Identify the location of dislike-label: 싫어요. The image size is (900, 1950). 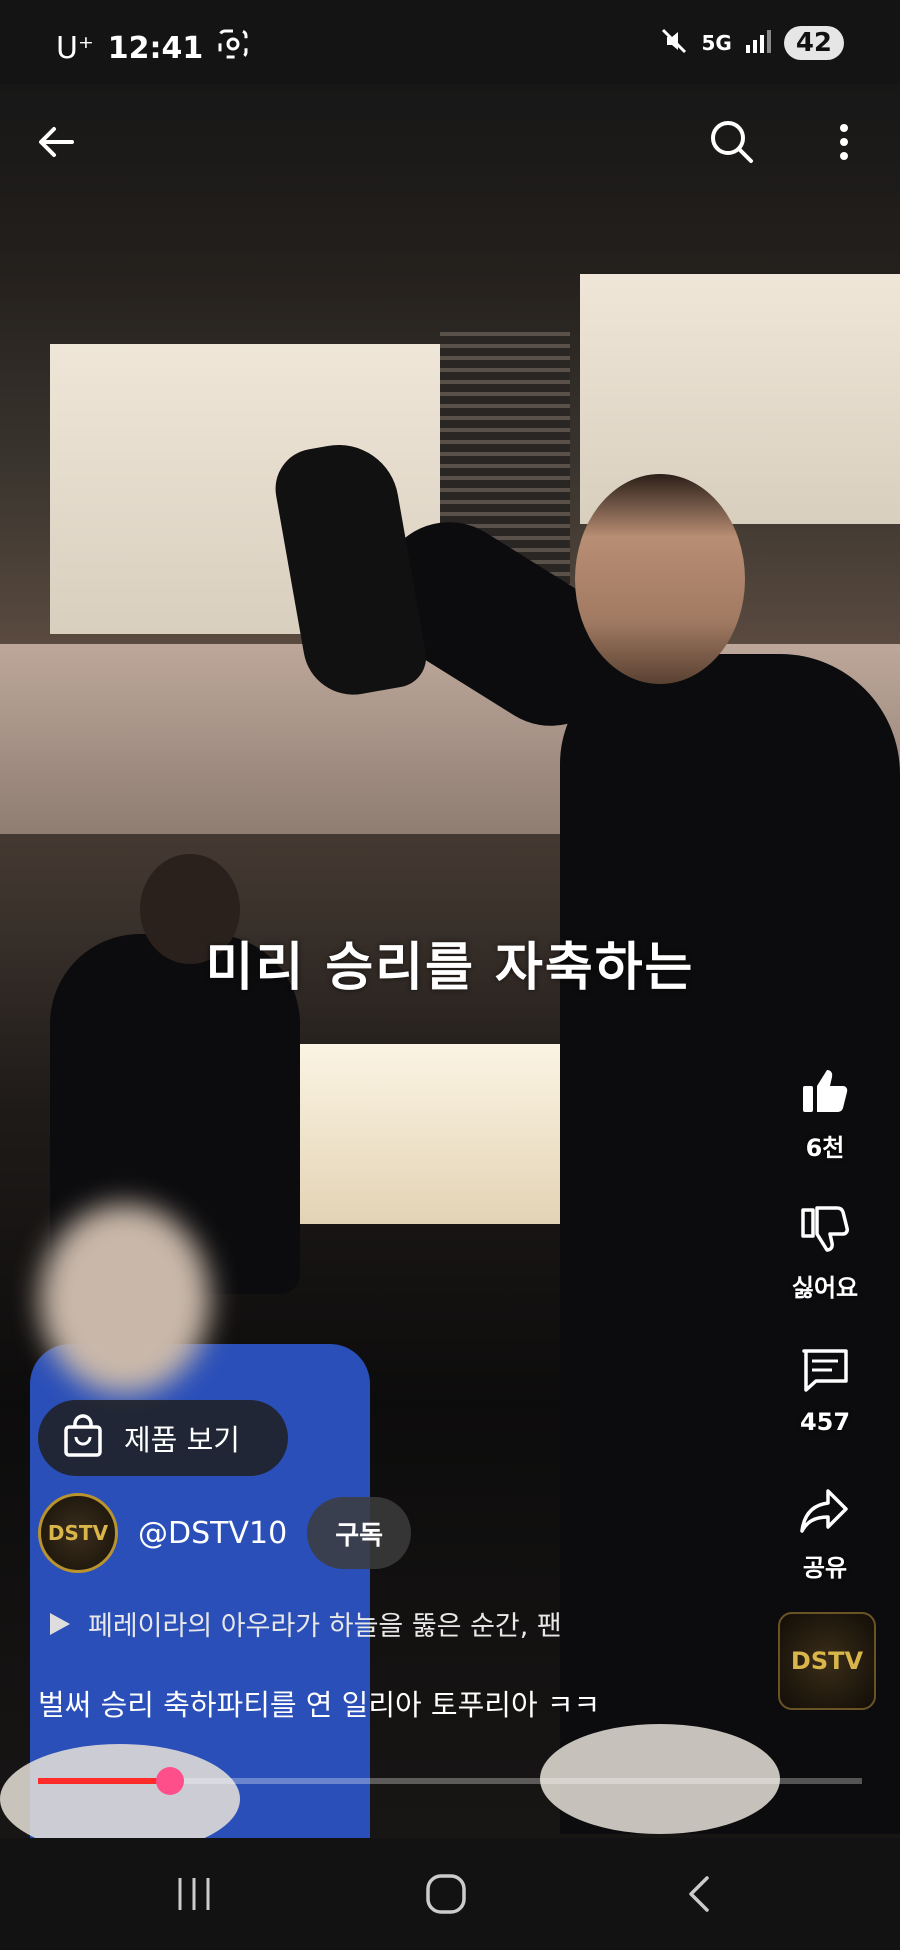
(825, 1288).